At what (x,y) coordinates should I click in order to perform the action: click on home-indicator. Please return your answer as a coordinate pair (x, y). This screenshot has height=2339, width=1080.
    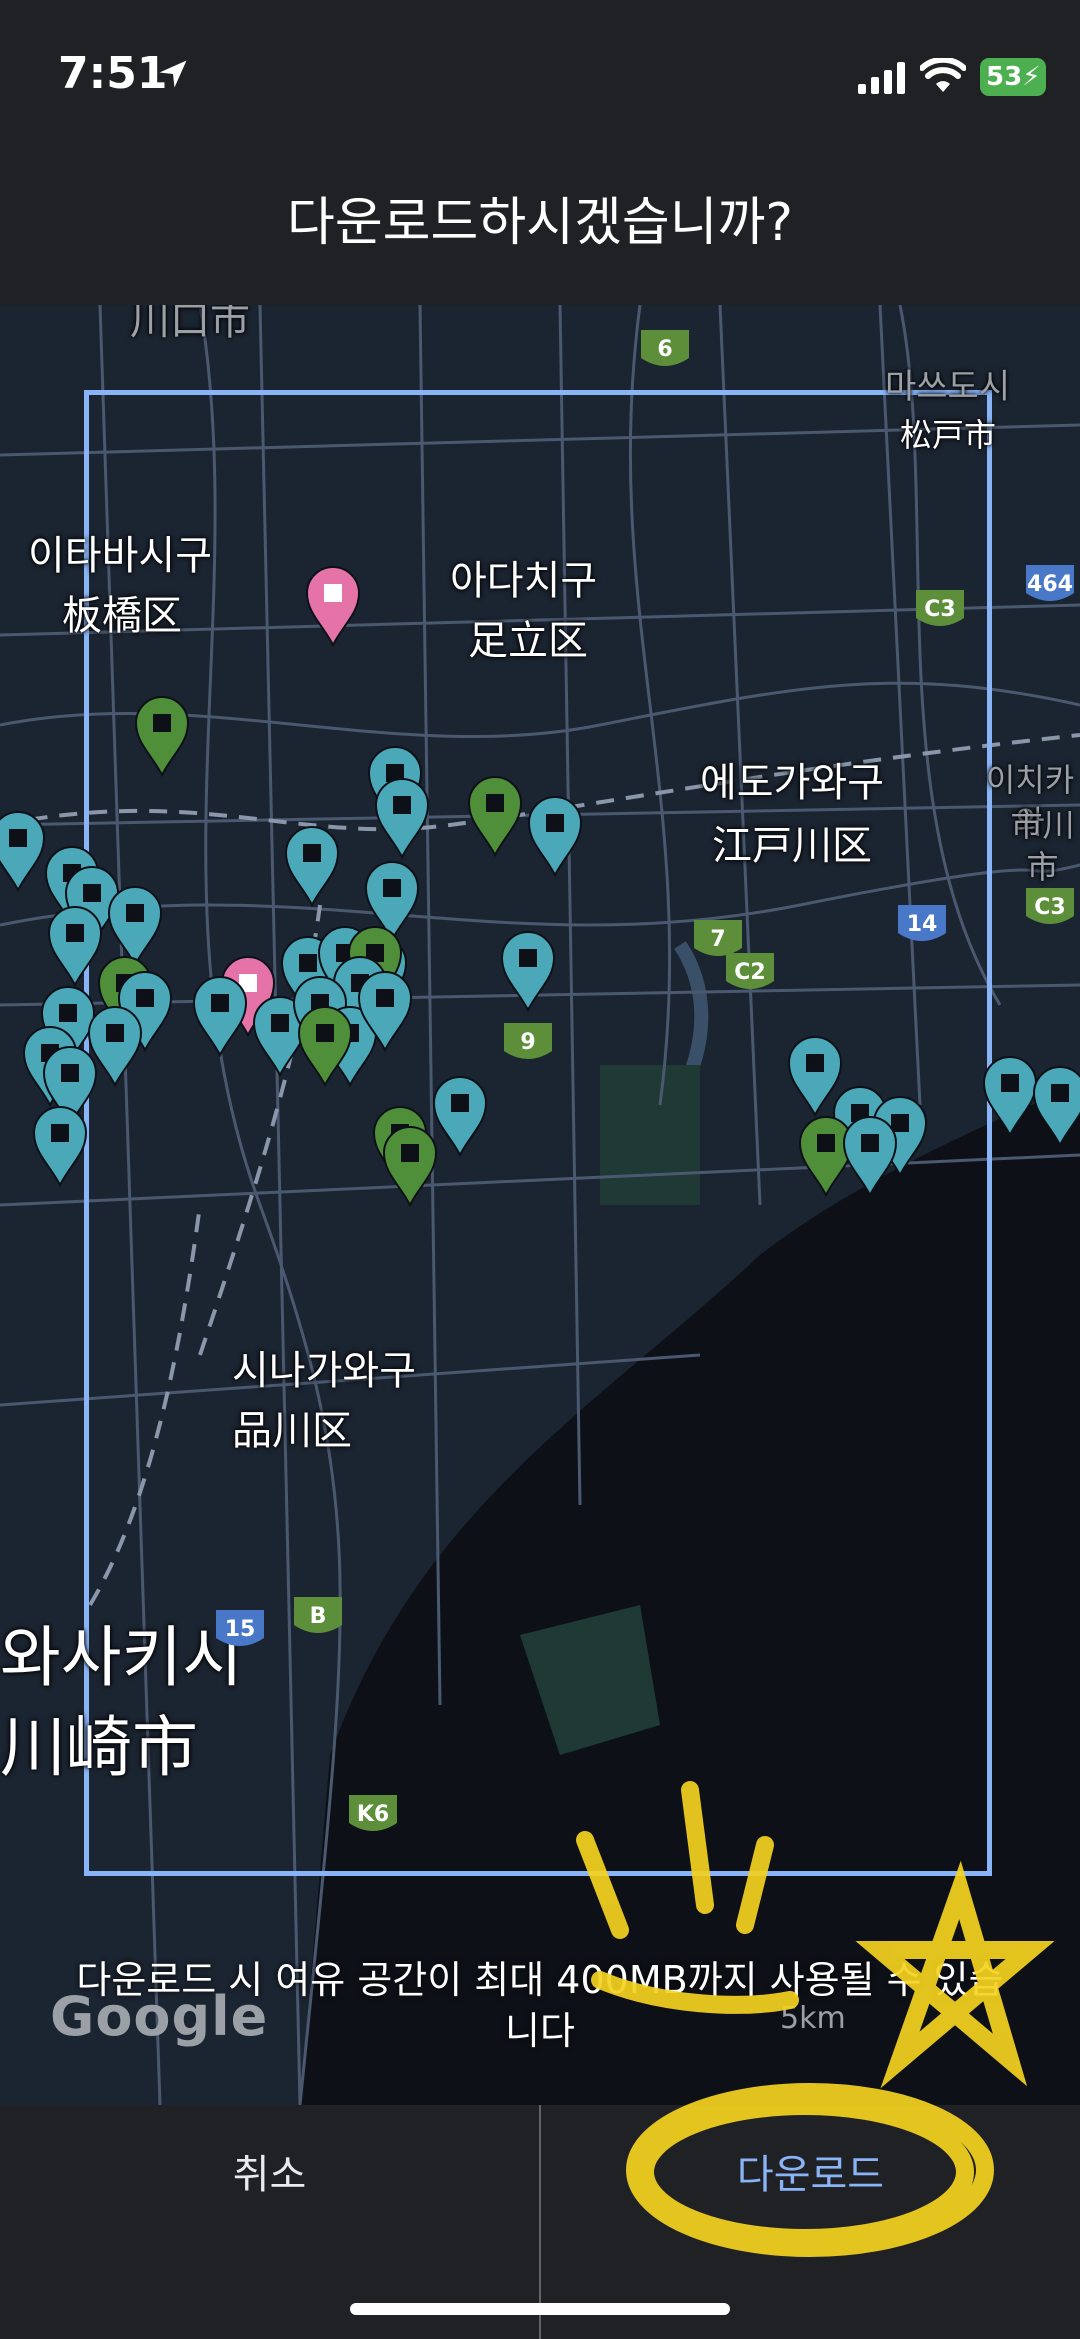
    Looking at the image, I should click on (540, 2309).